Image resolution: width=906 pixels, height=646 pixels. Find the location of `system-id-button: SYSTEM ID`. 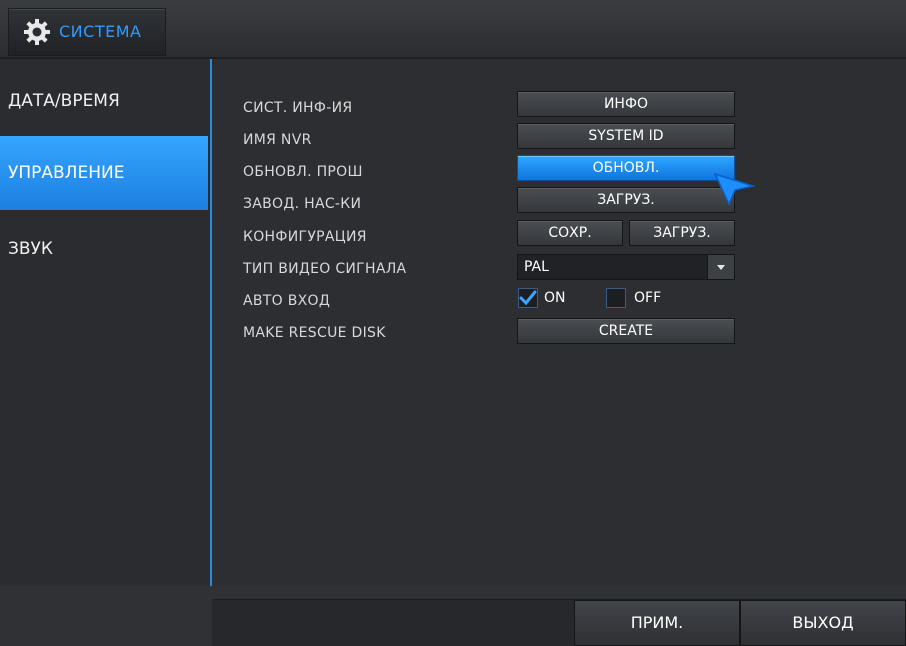

system-id-button: SYSTEM ID is located at coordinates (626, 136).